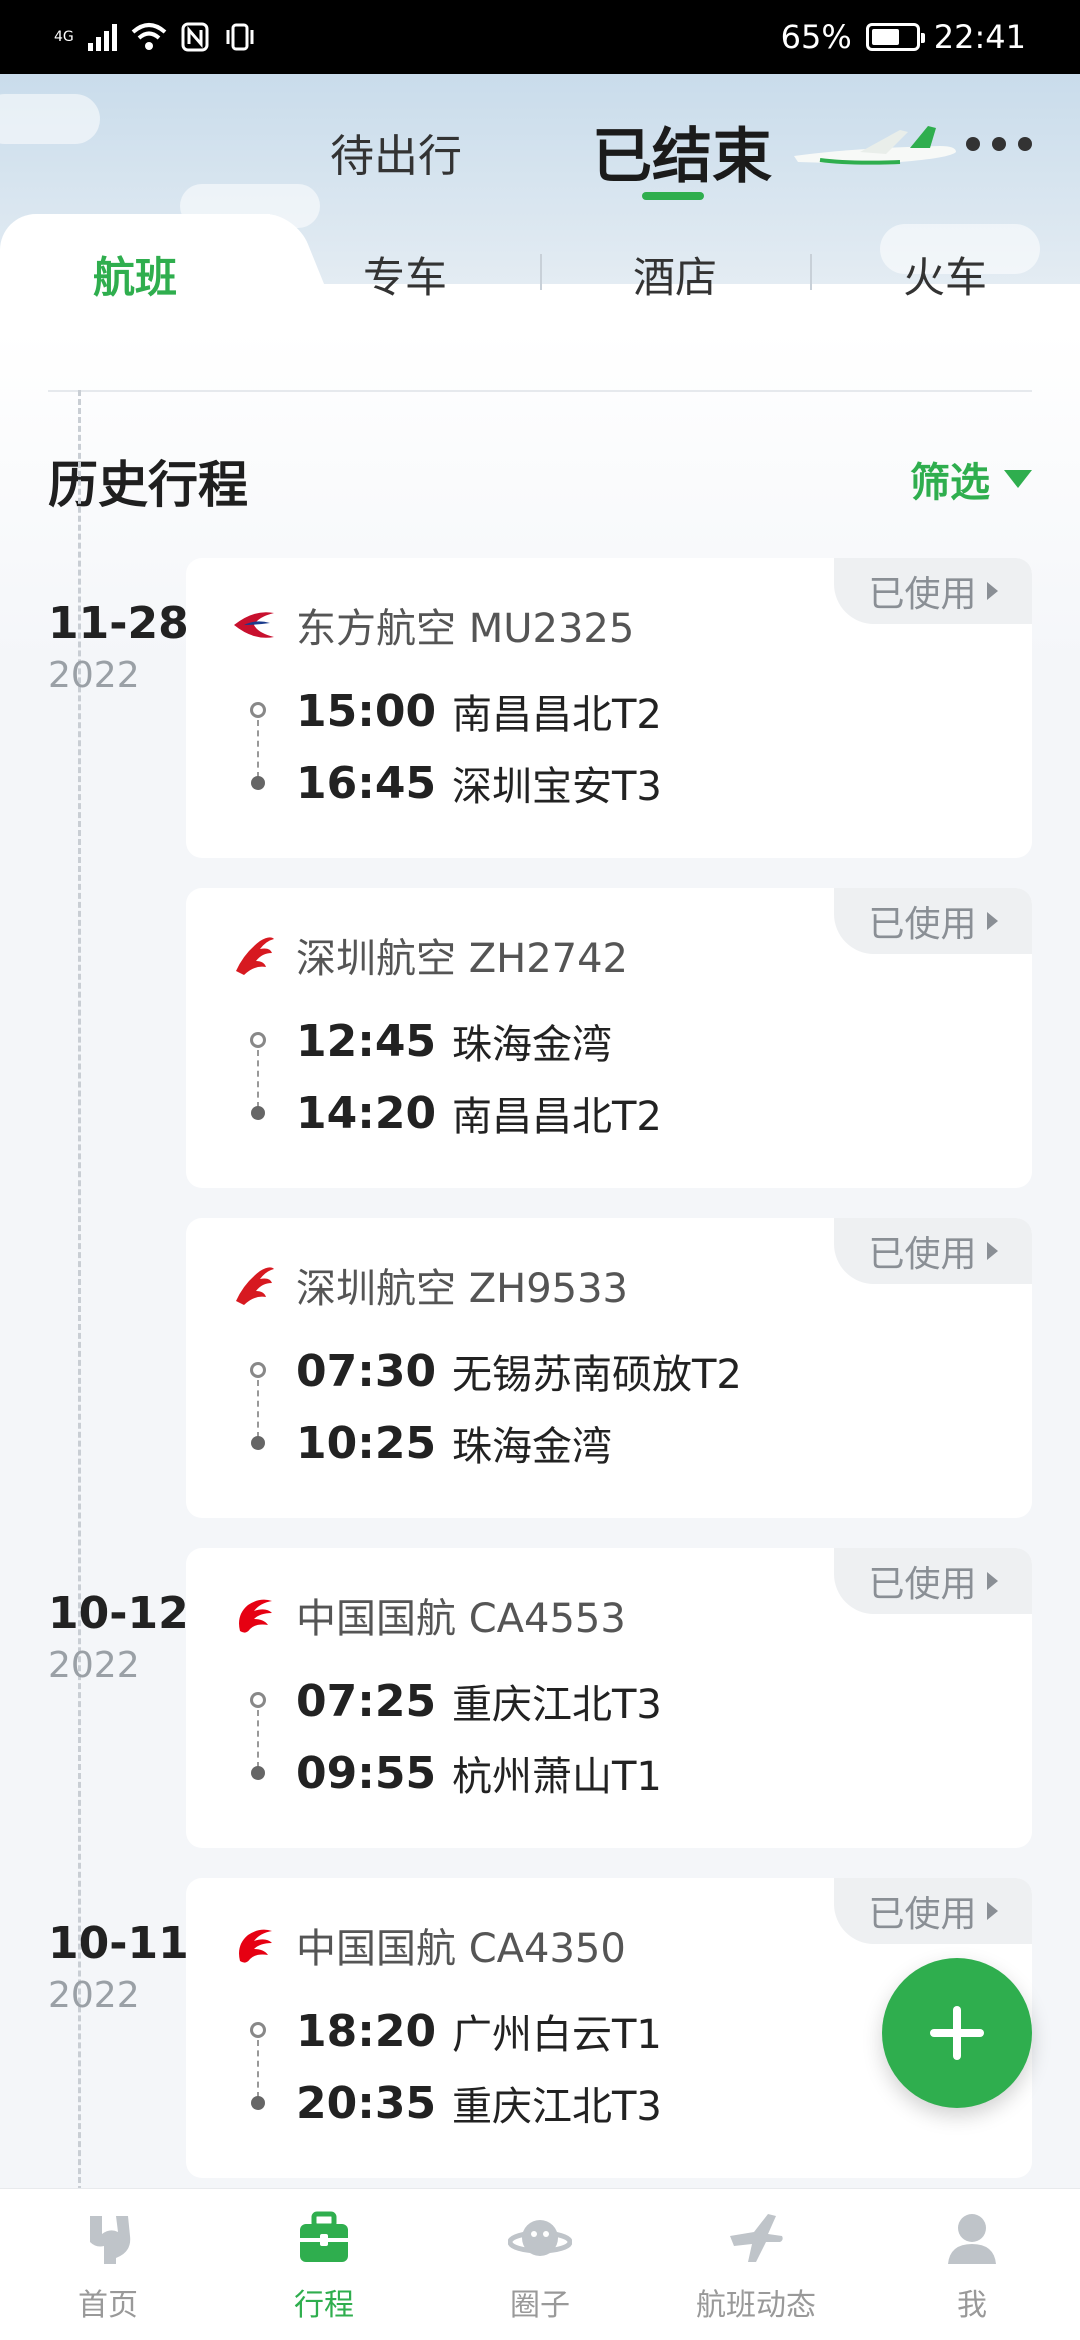 The image size is (1080, 2340). What do you see at coordinates (366, 783) in the screenshot?
I see `arrival-time: 16:45` at bounding box center [366, 783].